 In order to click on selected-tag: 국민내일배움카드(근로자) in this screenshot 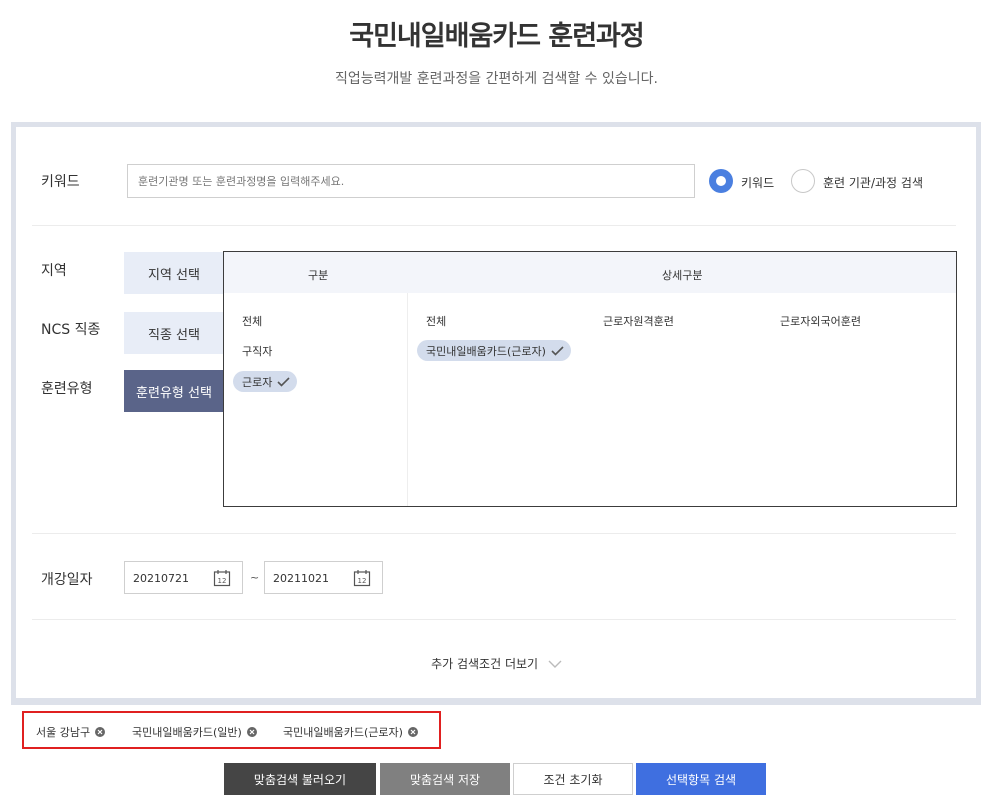, I will do `click(350, 732)`.